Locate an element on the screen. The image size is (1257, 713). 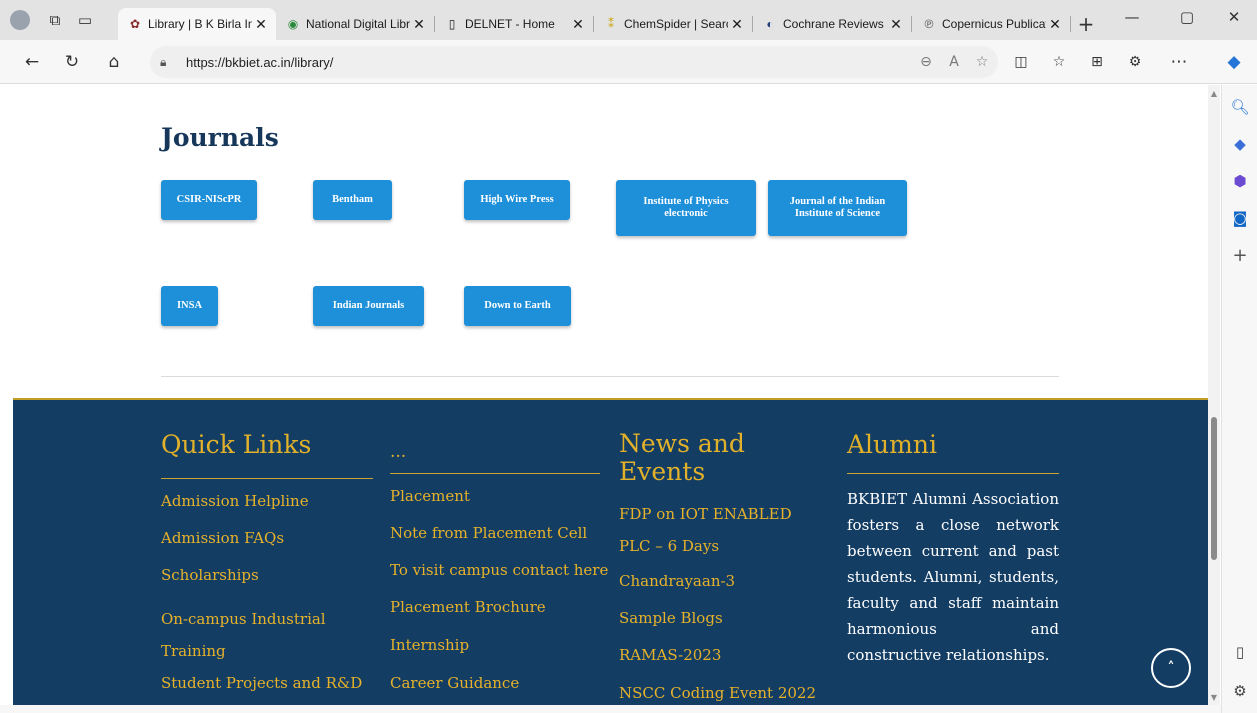
footer-link-chandrayaan: Chandrayaan-3 is located at coordinates (677, 581).